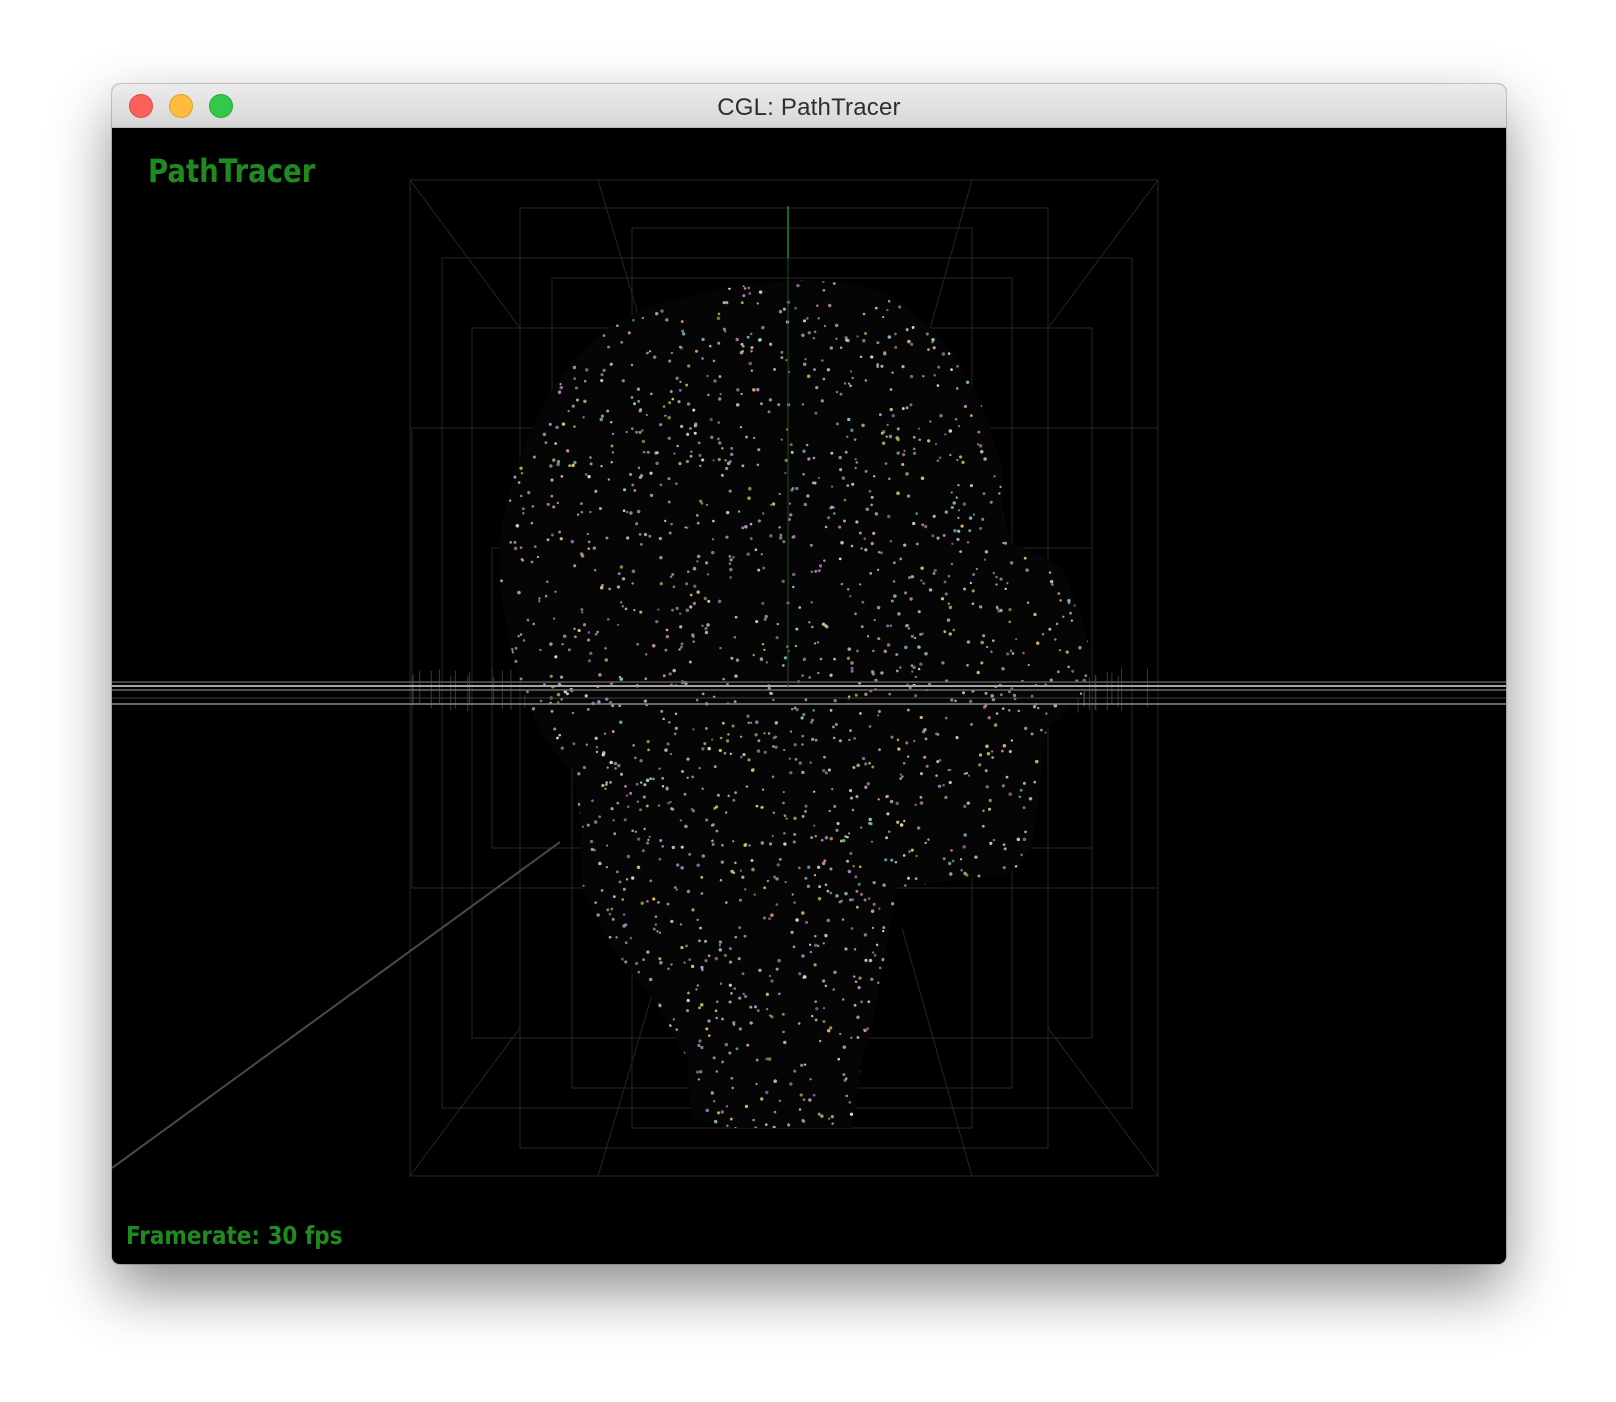  I want to click on title-bar: CGL: PathTracer, so click(809, 106).